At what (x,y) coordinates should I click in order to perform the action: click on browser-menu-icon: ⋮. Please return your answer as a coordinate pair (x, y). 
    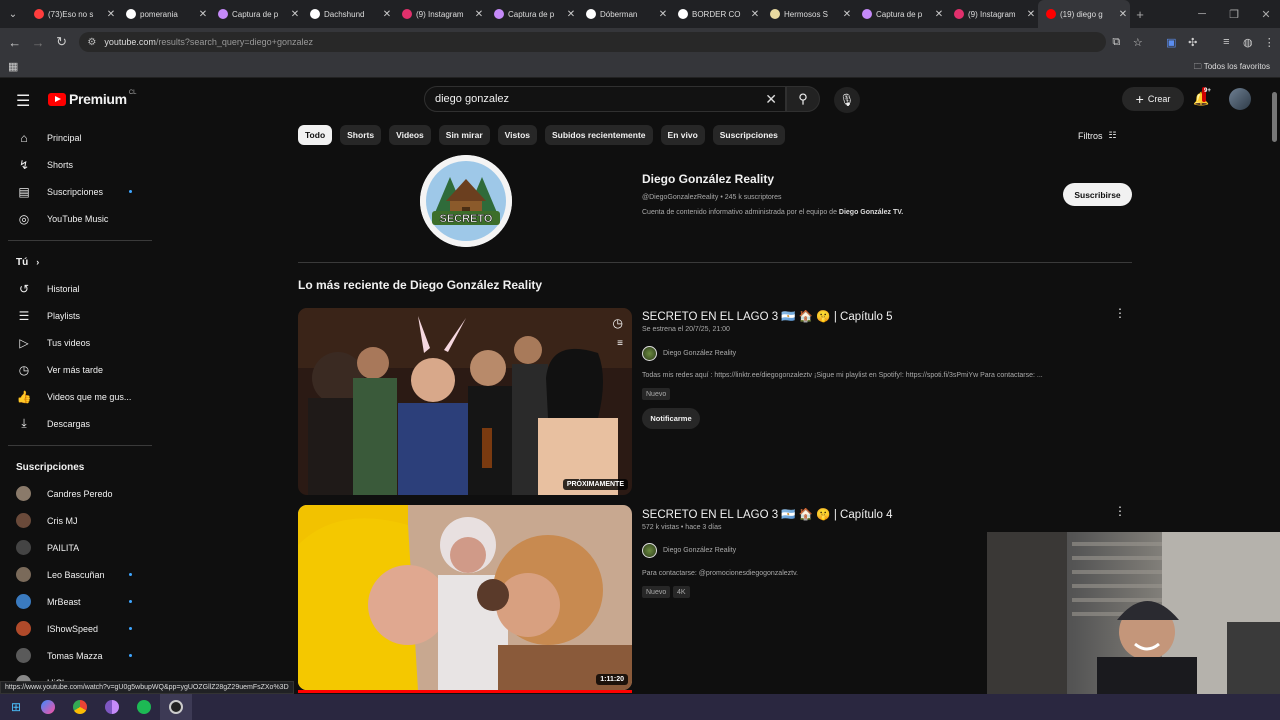
    Looking at the image, I should click on (1269, 42).